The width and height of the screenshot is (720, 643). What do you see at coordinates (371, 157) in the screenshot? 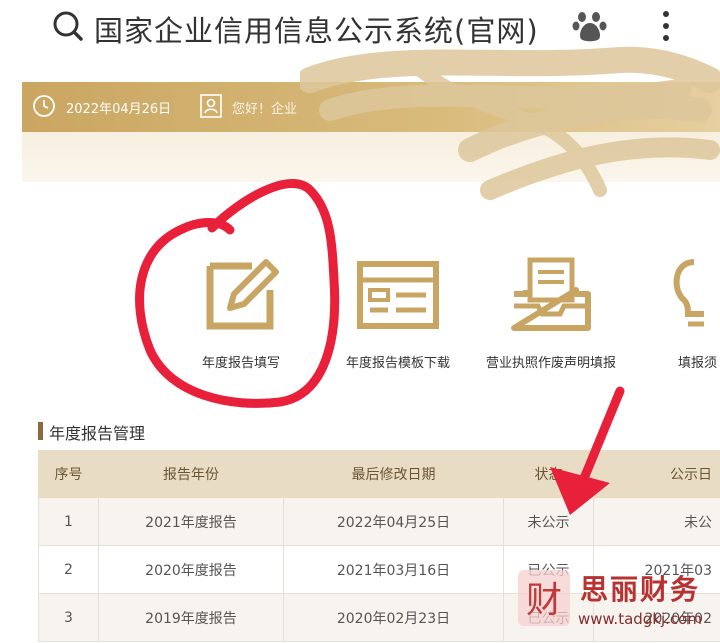
I see `header-subband` at bounding box center [371, 157].